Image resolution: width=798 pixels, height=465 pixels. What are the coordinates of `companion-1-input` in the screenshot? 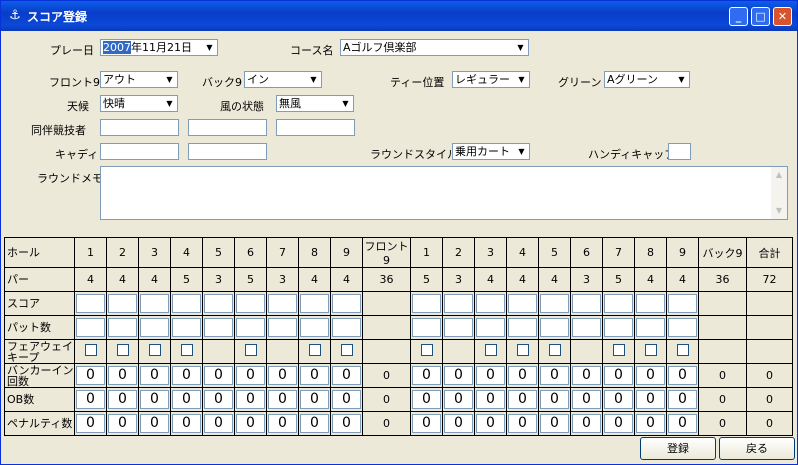 It's located at (139, 127).